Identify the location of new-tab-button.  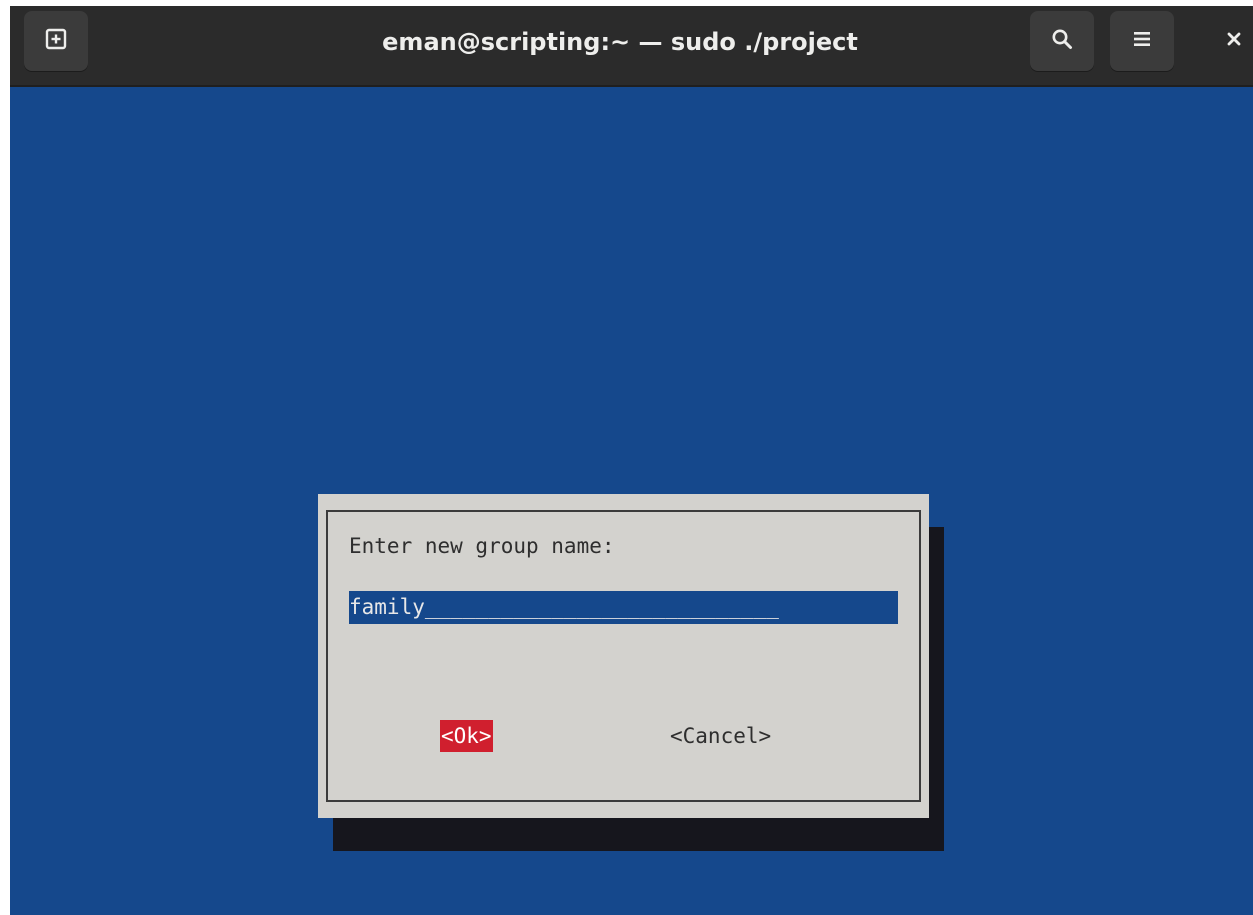
(56, 41).